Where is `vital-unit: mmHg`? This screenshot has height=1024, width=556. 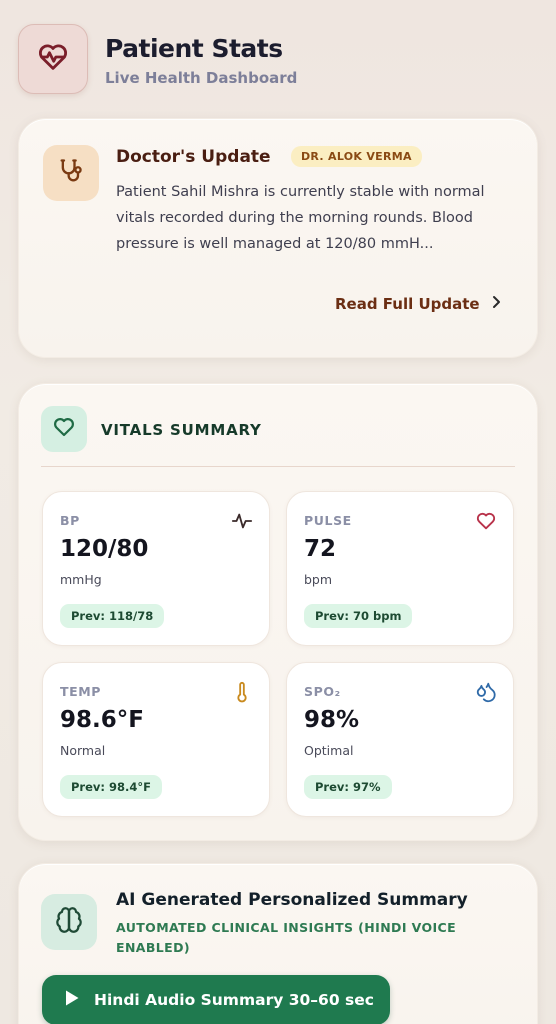
vital-unit: mmHg is located at coordinates (81, 579).